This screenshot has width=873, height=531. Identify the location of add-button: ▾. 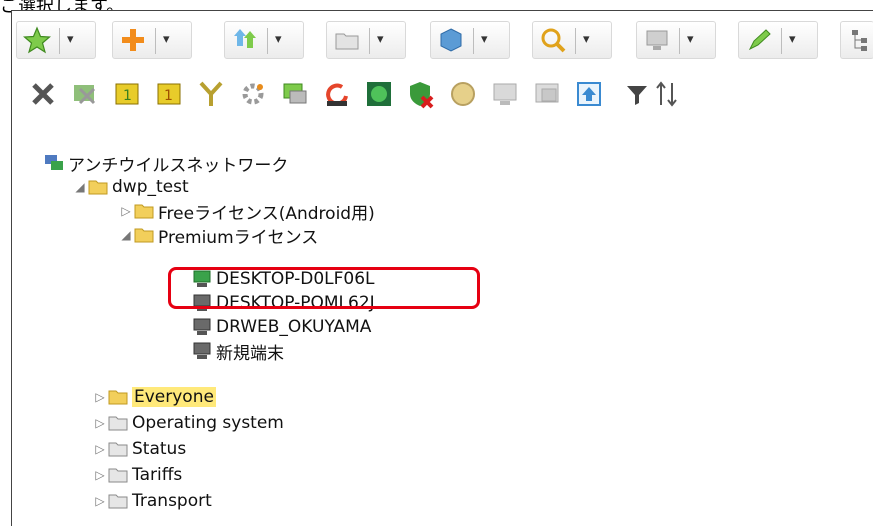
(152, 40).